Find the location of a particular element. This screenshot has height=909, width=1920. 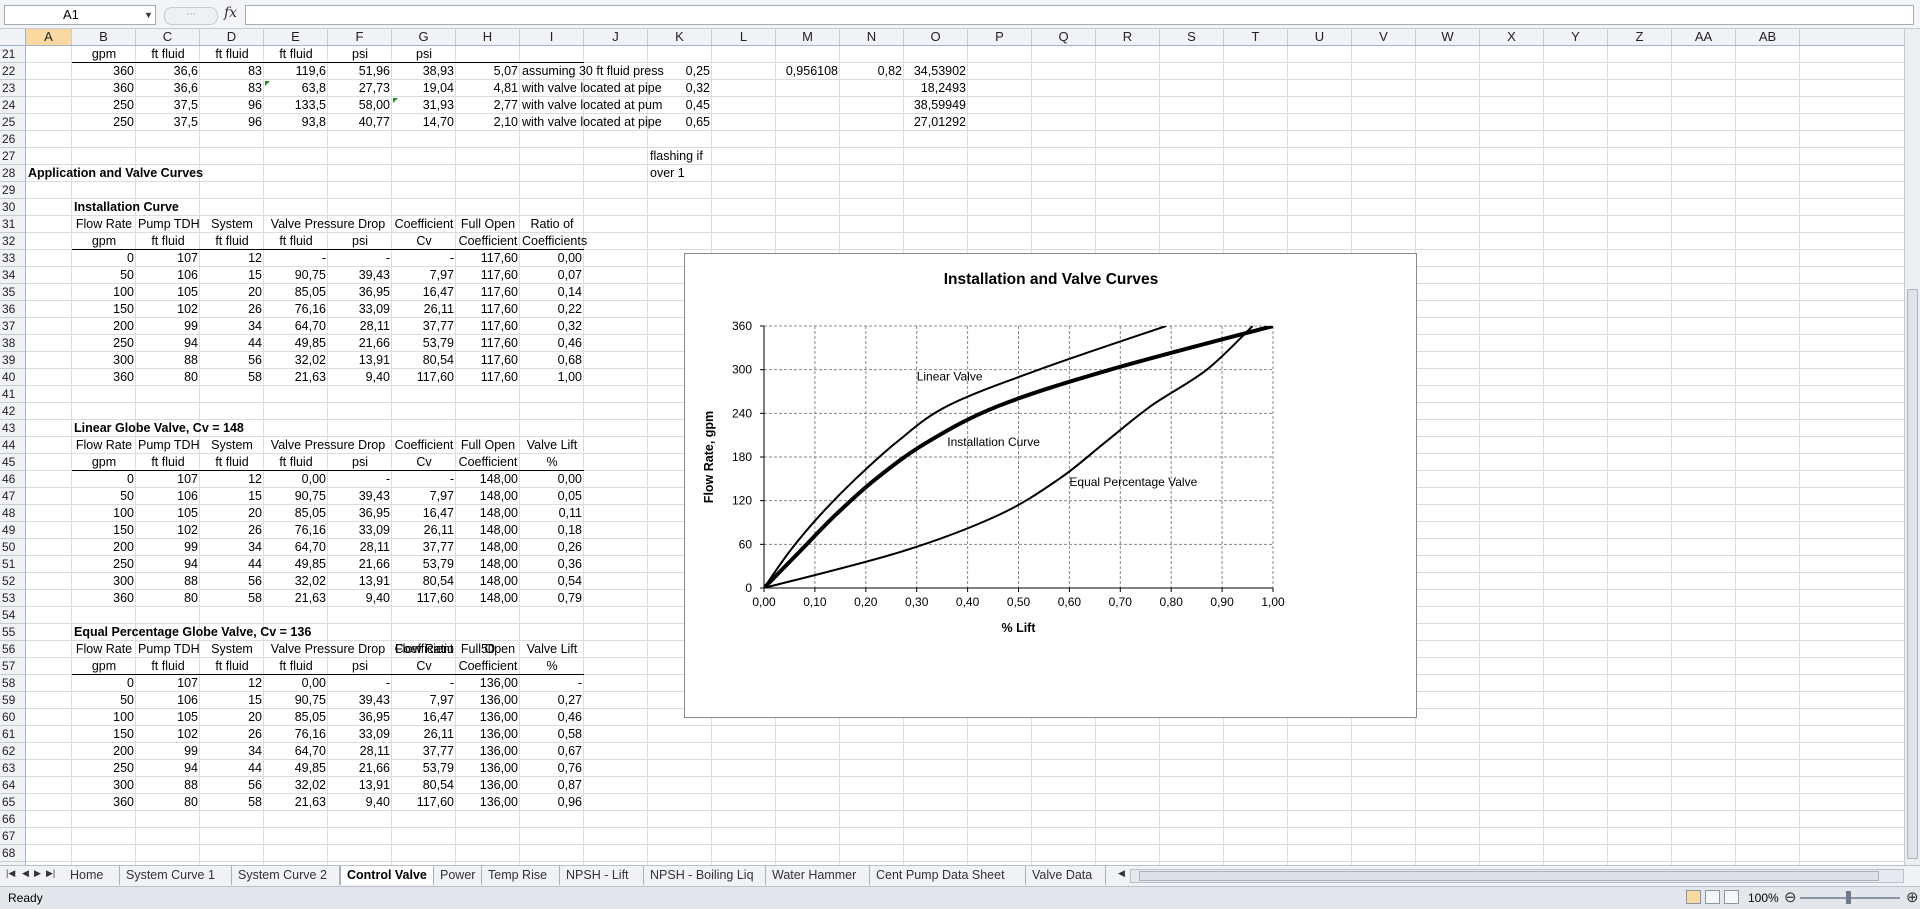

column-heading: Coefficient is located at coordinates (424, 445).